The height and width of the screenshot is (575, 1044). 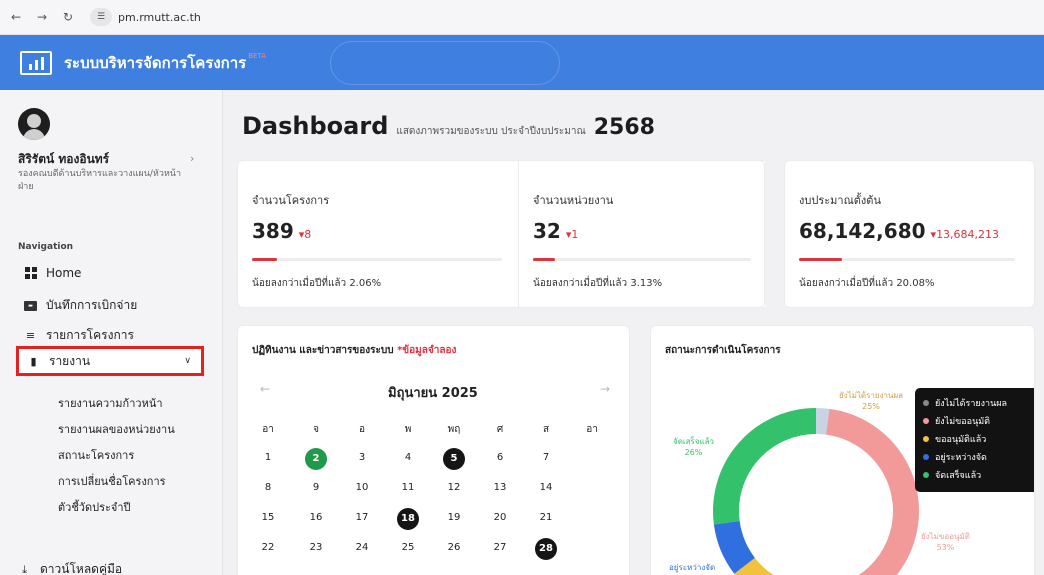 What do you see at coordinates (63, 159) in the screenshot?
I see `user-name: สิริรัตน์ ทองอินทร์` at bounding box center [63, 159].